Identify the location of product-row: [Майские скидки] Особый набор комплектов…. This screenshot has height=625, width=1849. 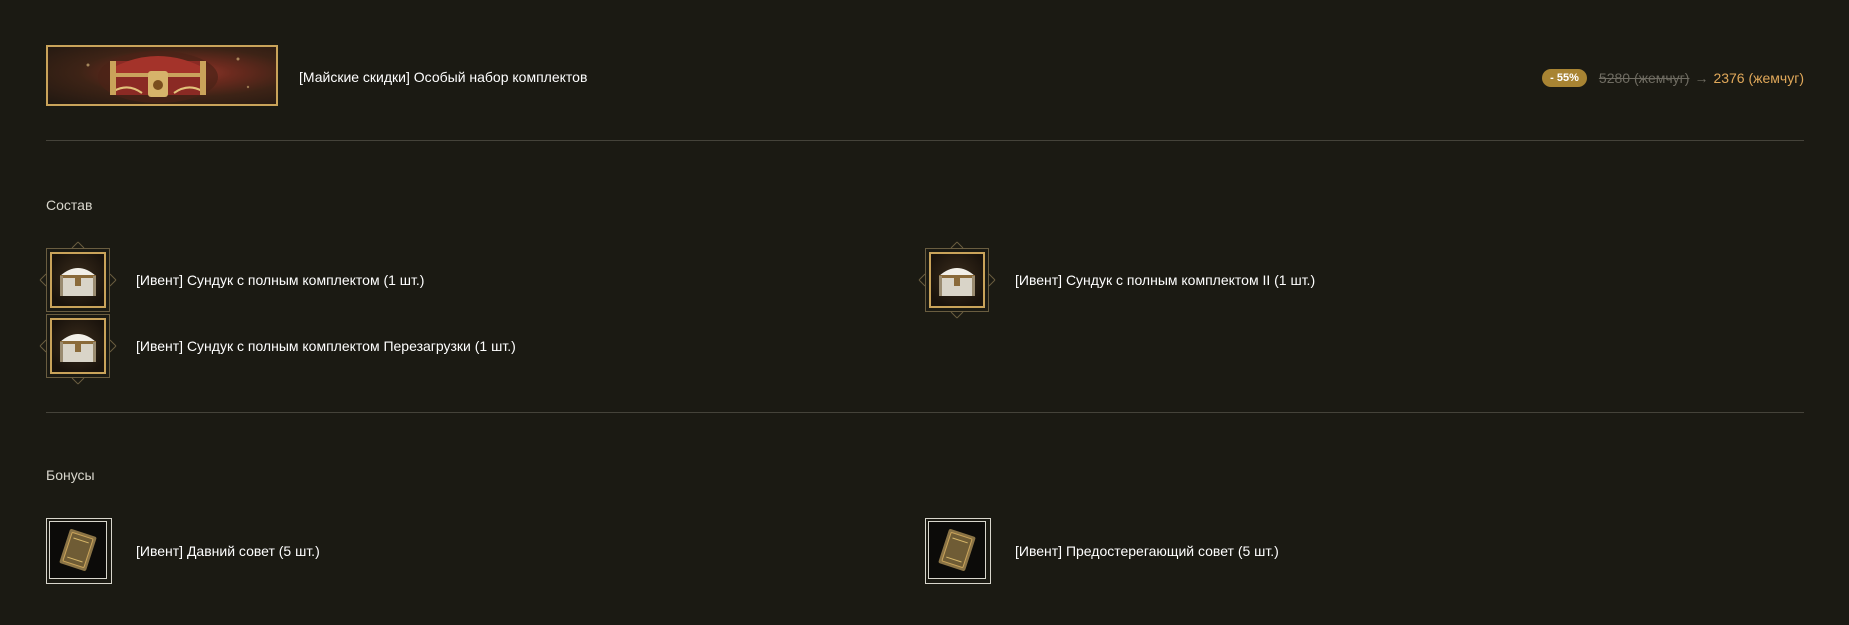
(925, 77).